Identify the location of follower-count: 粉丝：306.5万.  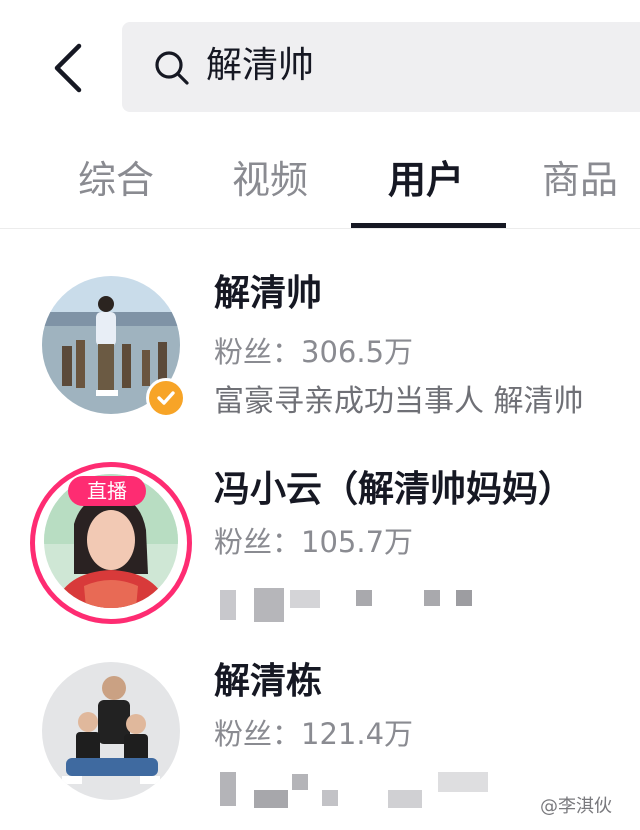
(314, 352).